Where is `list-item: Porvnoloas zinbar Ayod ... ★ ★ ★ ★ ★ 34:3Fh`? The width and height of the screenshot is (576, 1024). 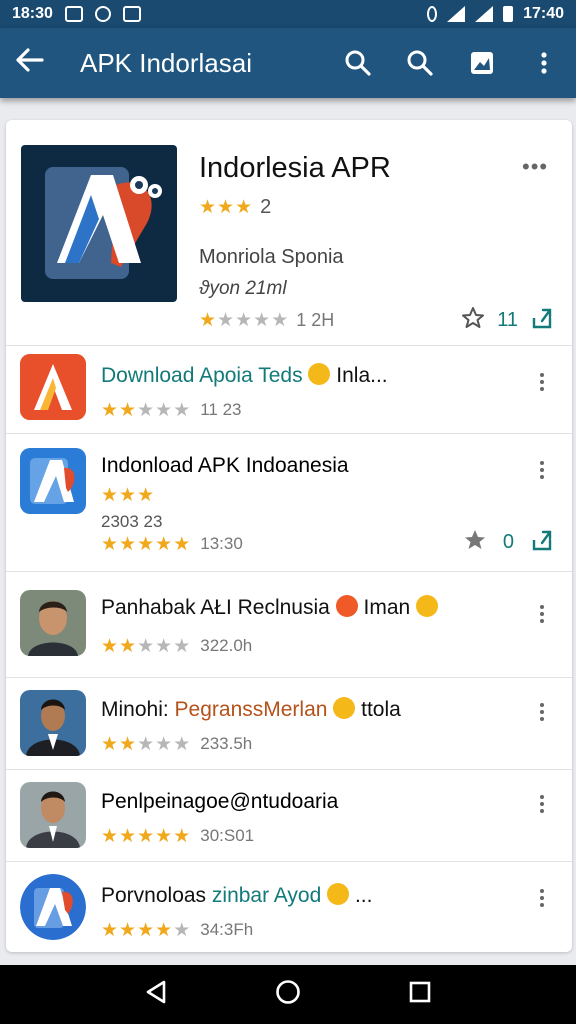
list-item: Porvnoloas zinbar Ayod ... ★ ★ ★ ★ ★ 34:3Fh is located at coordinates (289, 906).